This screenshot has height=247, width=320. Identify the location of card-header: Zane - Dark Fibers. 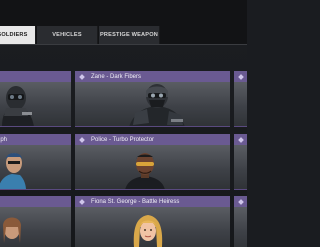
(152, 76).